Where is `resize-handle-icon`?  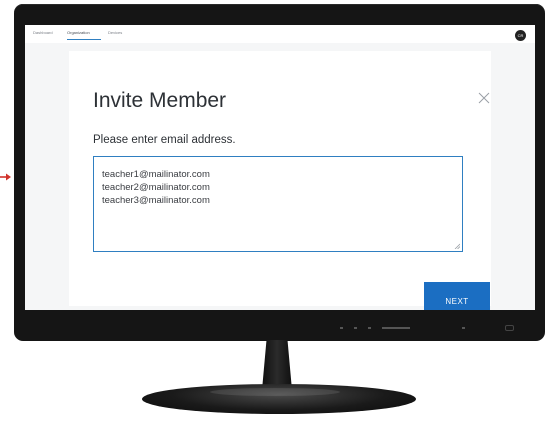 resize-handle-icon is located at coordinates (457, 246).